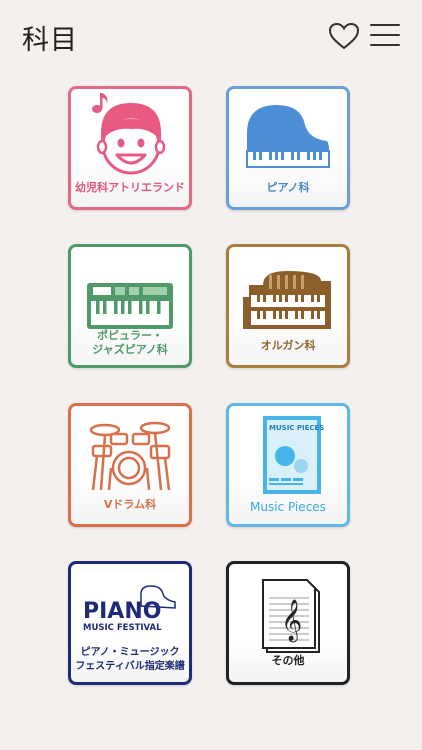  Describe the element at coordinates (130, 504) in the screenshot. I see `course-label: Vドラム科` at that location.